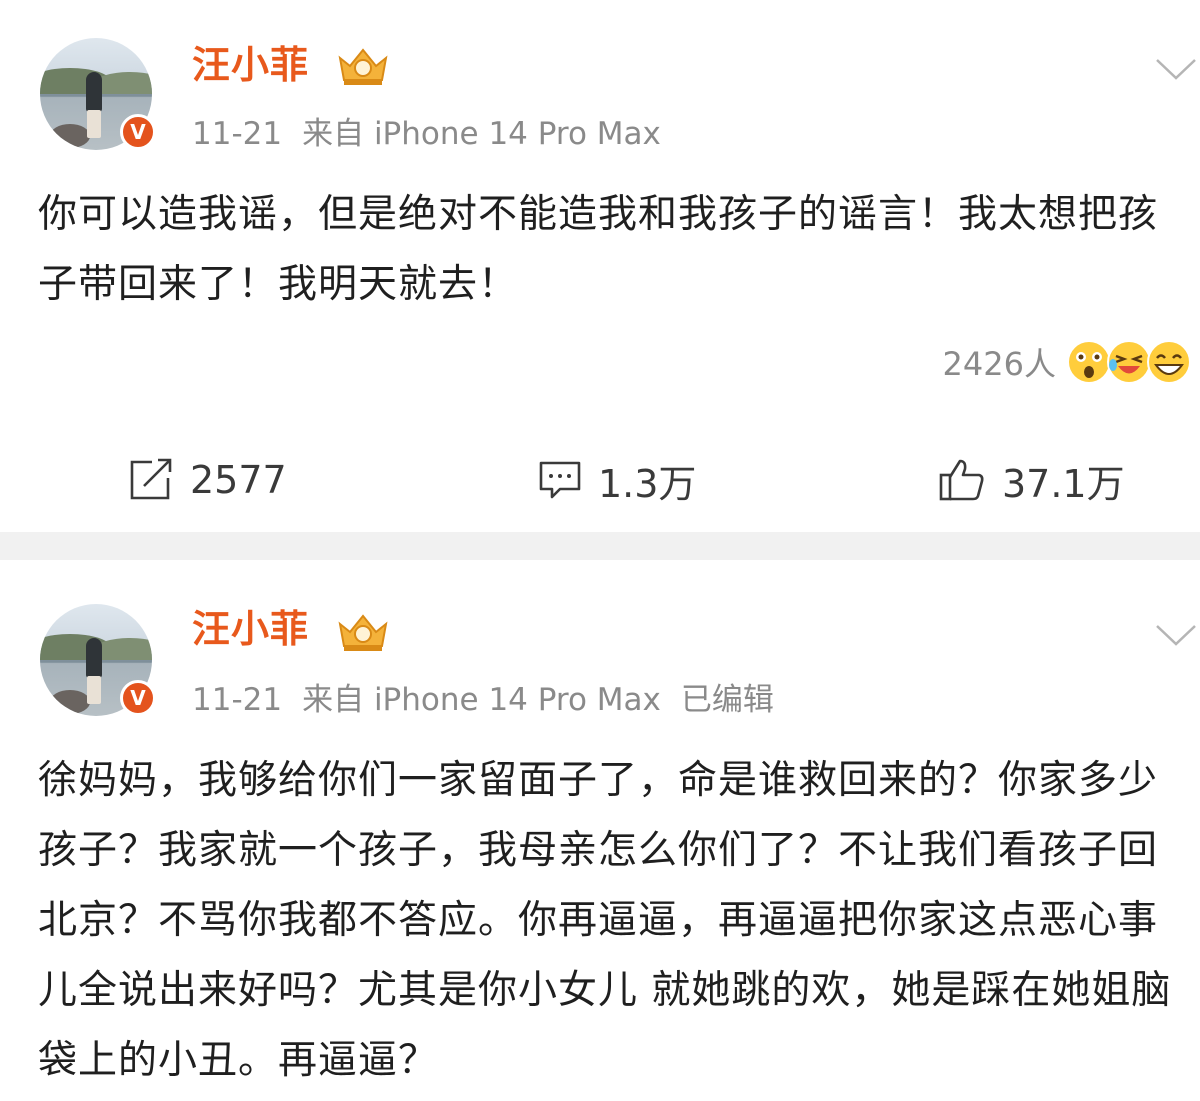 The width and height of the screenshot is (1200, 1101). I want to click on thumbs-up-icon, so click(961, 480).